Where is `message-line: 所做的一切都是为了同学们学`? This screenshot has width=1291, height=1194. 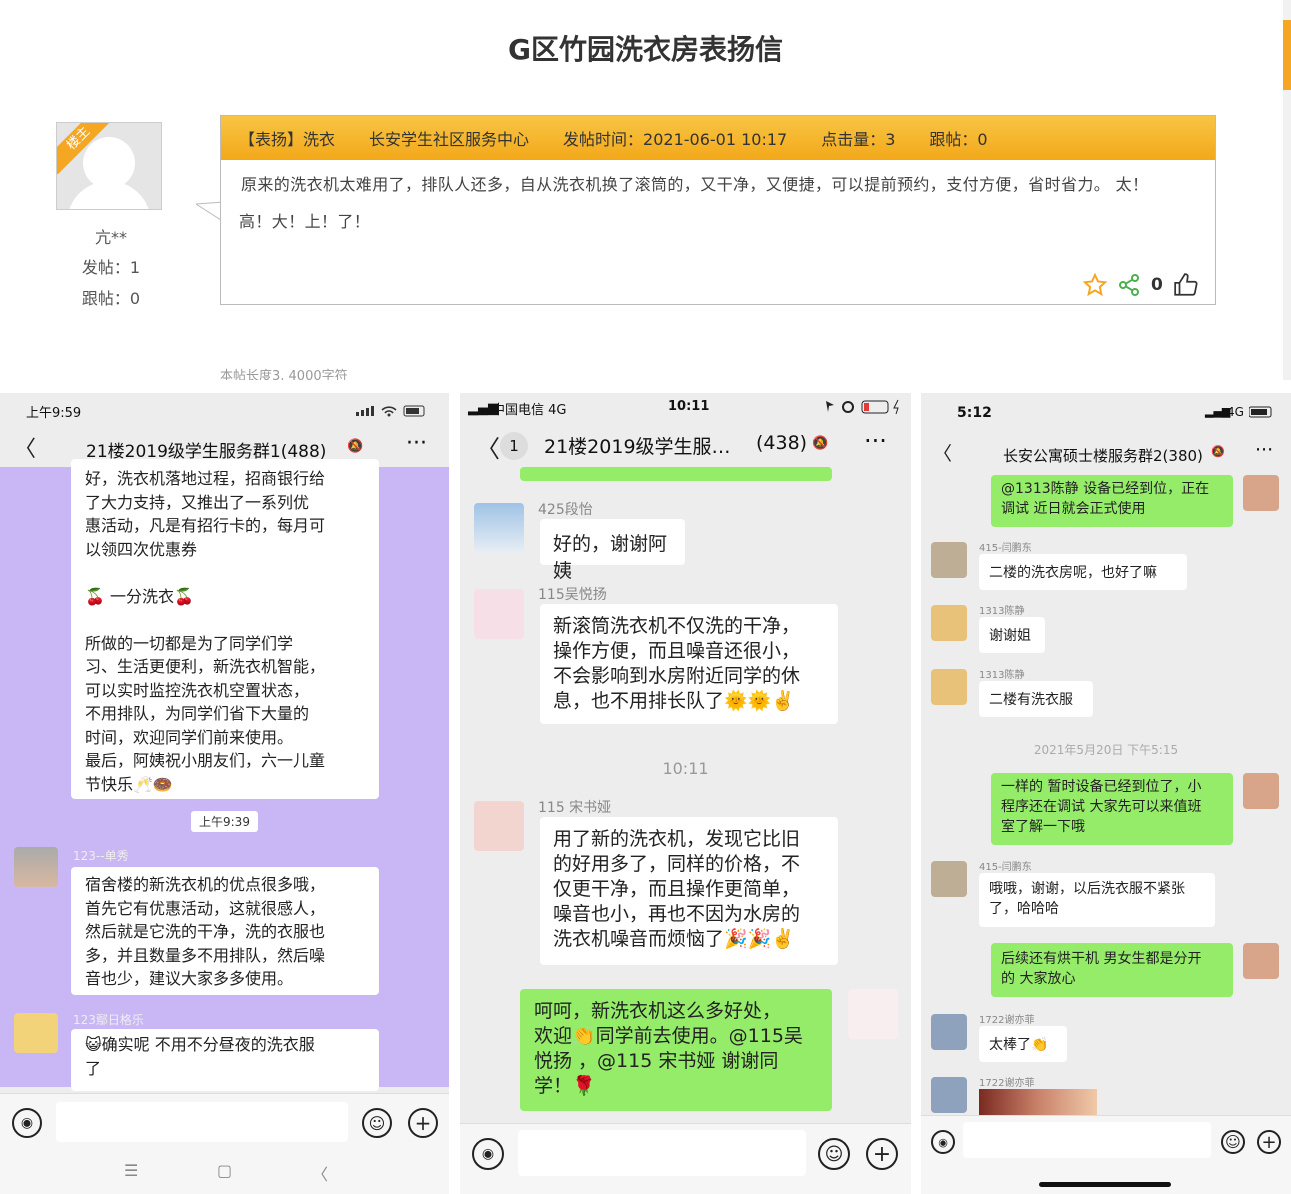 message-line: 所做的一切都是为了同学们学 is located at coordinates (189, 643).